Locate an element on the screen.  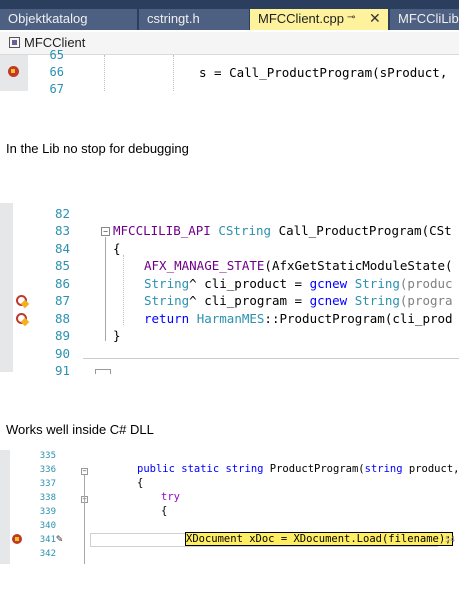
code-line: } is located at coordinates (117, 335).